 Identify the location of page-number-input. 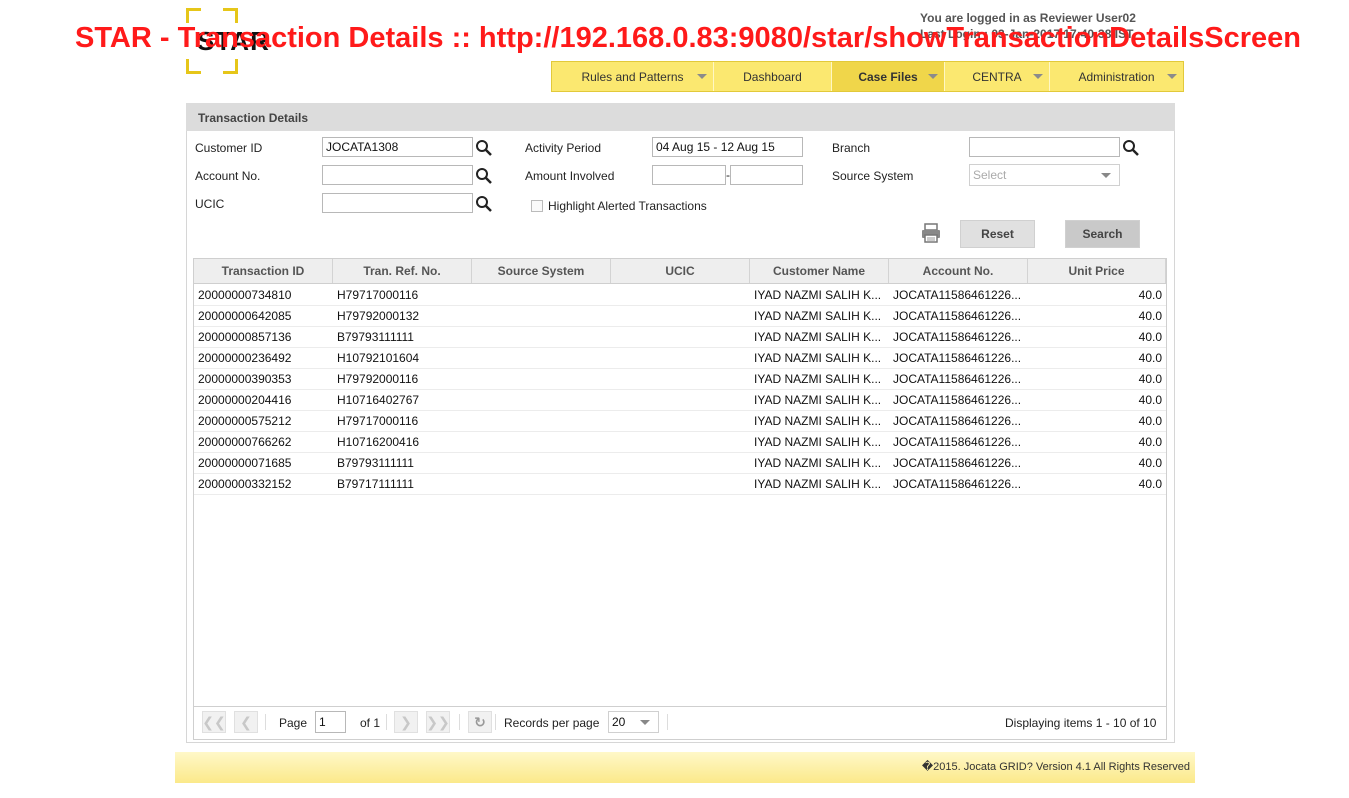
(330, 722).